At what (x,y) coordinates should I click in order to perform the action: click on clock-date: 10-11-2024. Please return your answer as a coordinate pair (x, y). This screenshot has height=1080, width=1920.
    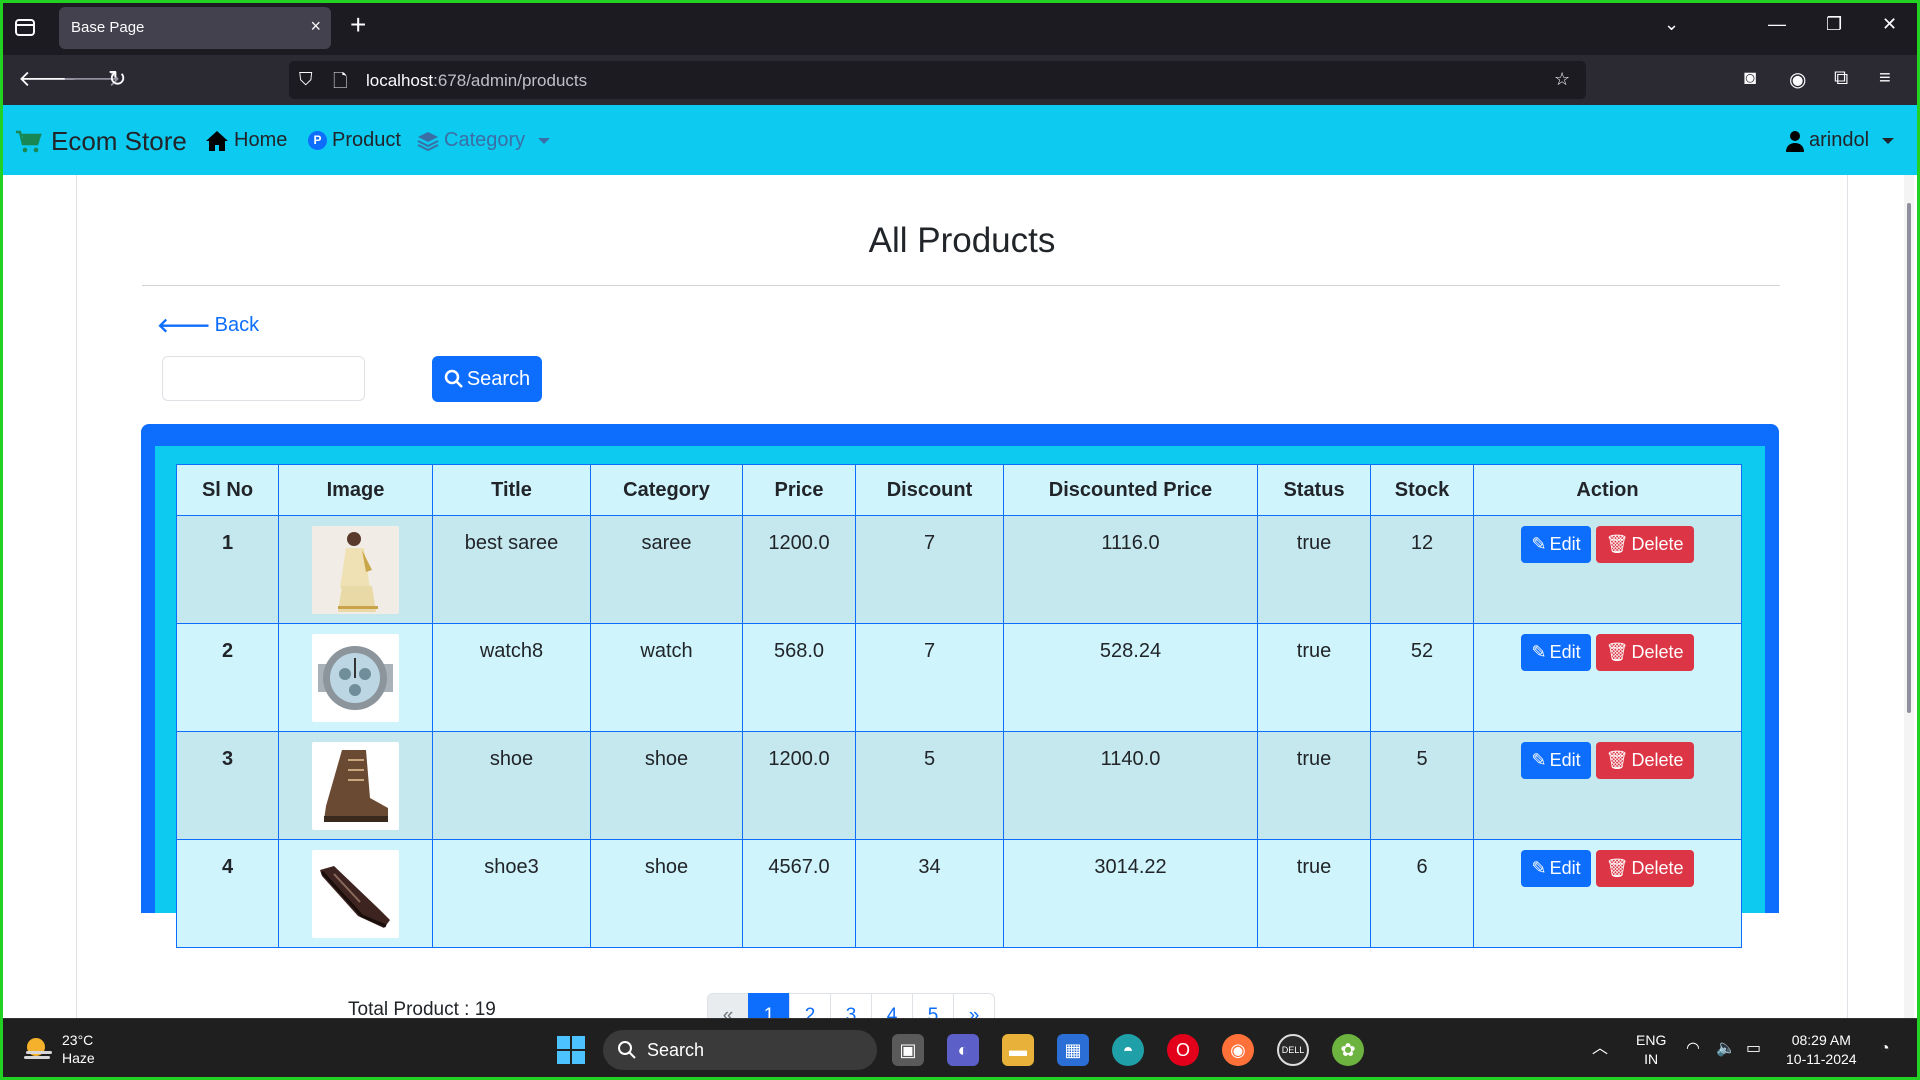
    Looking at the image, I should click on (1821, 1059).